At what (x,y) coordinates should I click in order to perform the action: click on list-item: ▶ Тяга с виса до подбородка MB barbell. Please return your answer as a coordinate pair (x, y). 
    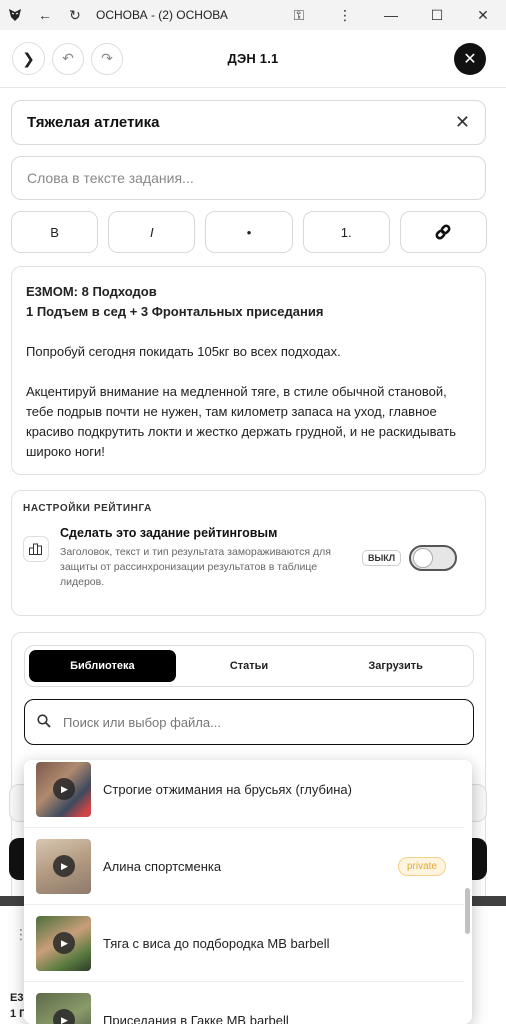
    Looking at the image, I should click on (244, 943).